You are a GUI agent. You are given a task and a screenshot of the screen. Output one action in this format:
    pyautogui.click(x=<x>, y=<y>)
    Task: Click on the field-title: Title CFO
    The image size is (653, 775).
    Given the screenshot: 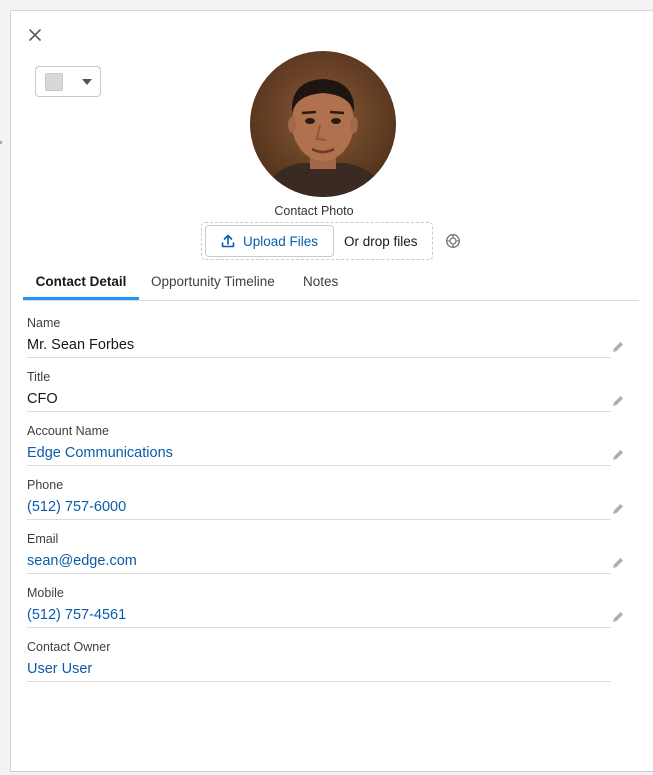 What is the action you would take?
    pyautogui.click(x=327, y=397)
    